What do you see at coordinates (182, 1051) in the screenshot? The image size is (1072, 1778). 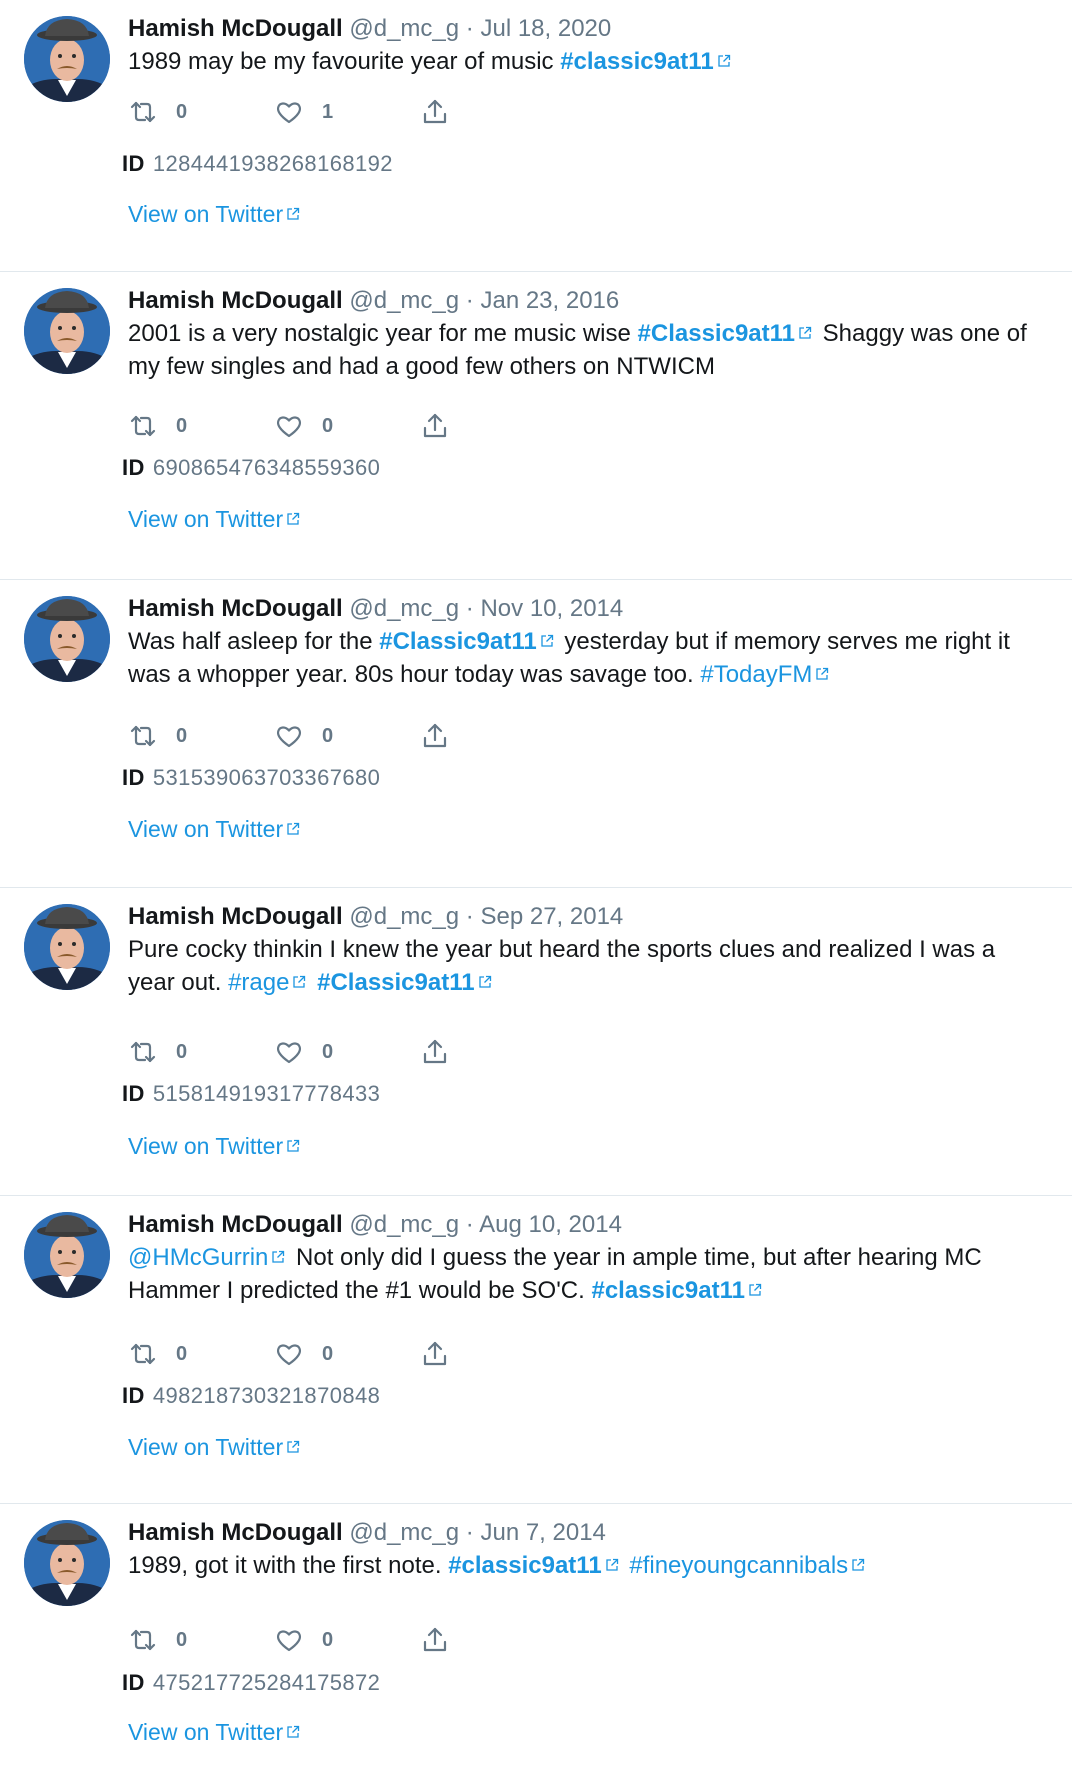 I see `retweet-count: 0` at bounding box center [182, 1051].